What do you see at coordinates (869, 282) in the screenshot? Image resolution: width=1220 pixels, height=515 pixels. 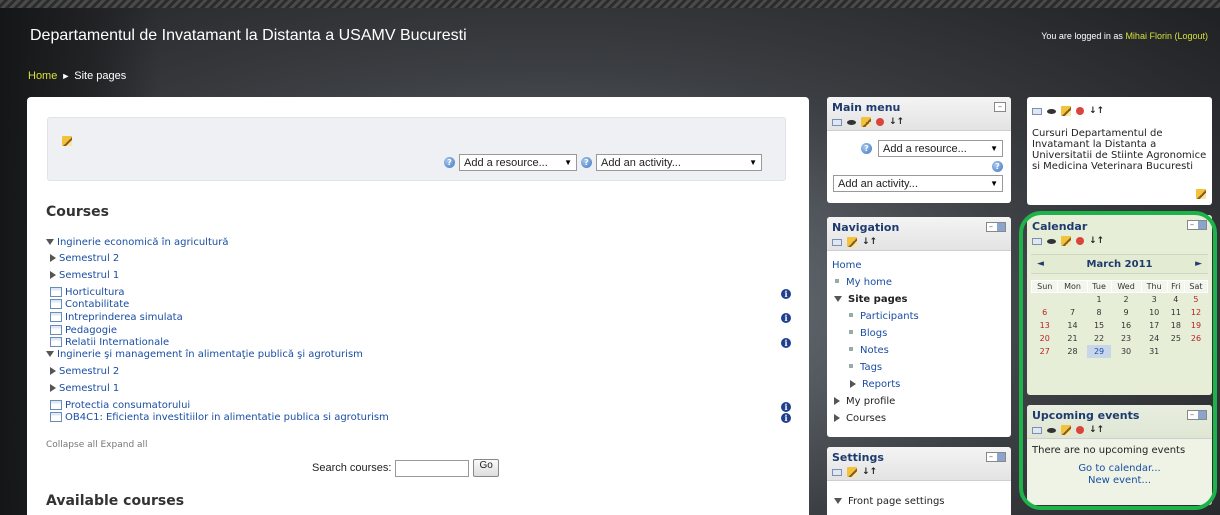 I see `nav-my-home-link: My home` at bounding box center [869, 282].